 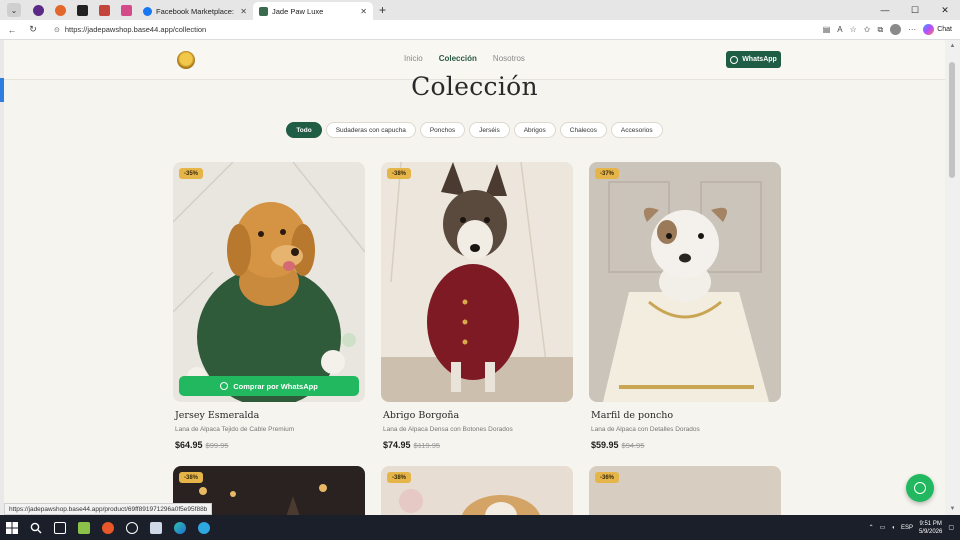 I want to click on product-name: Marfil de poncho, so click(x=632, y=415).